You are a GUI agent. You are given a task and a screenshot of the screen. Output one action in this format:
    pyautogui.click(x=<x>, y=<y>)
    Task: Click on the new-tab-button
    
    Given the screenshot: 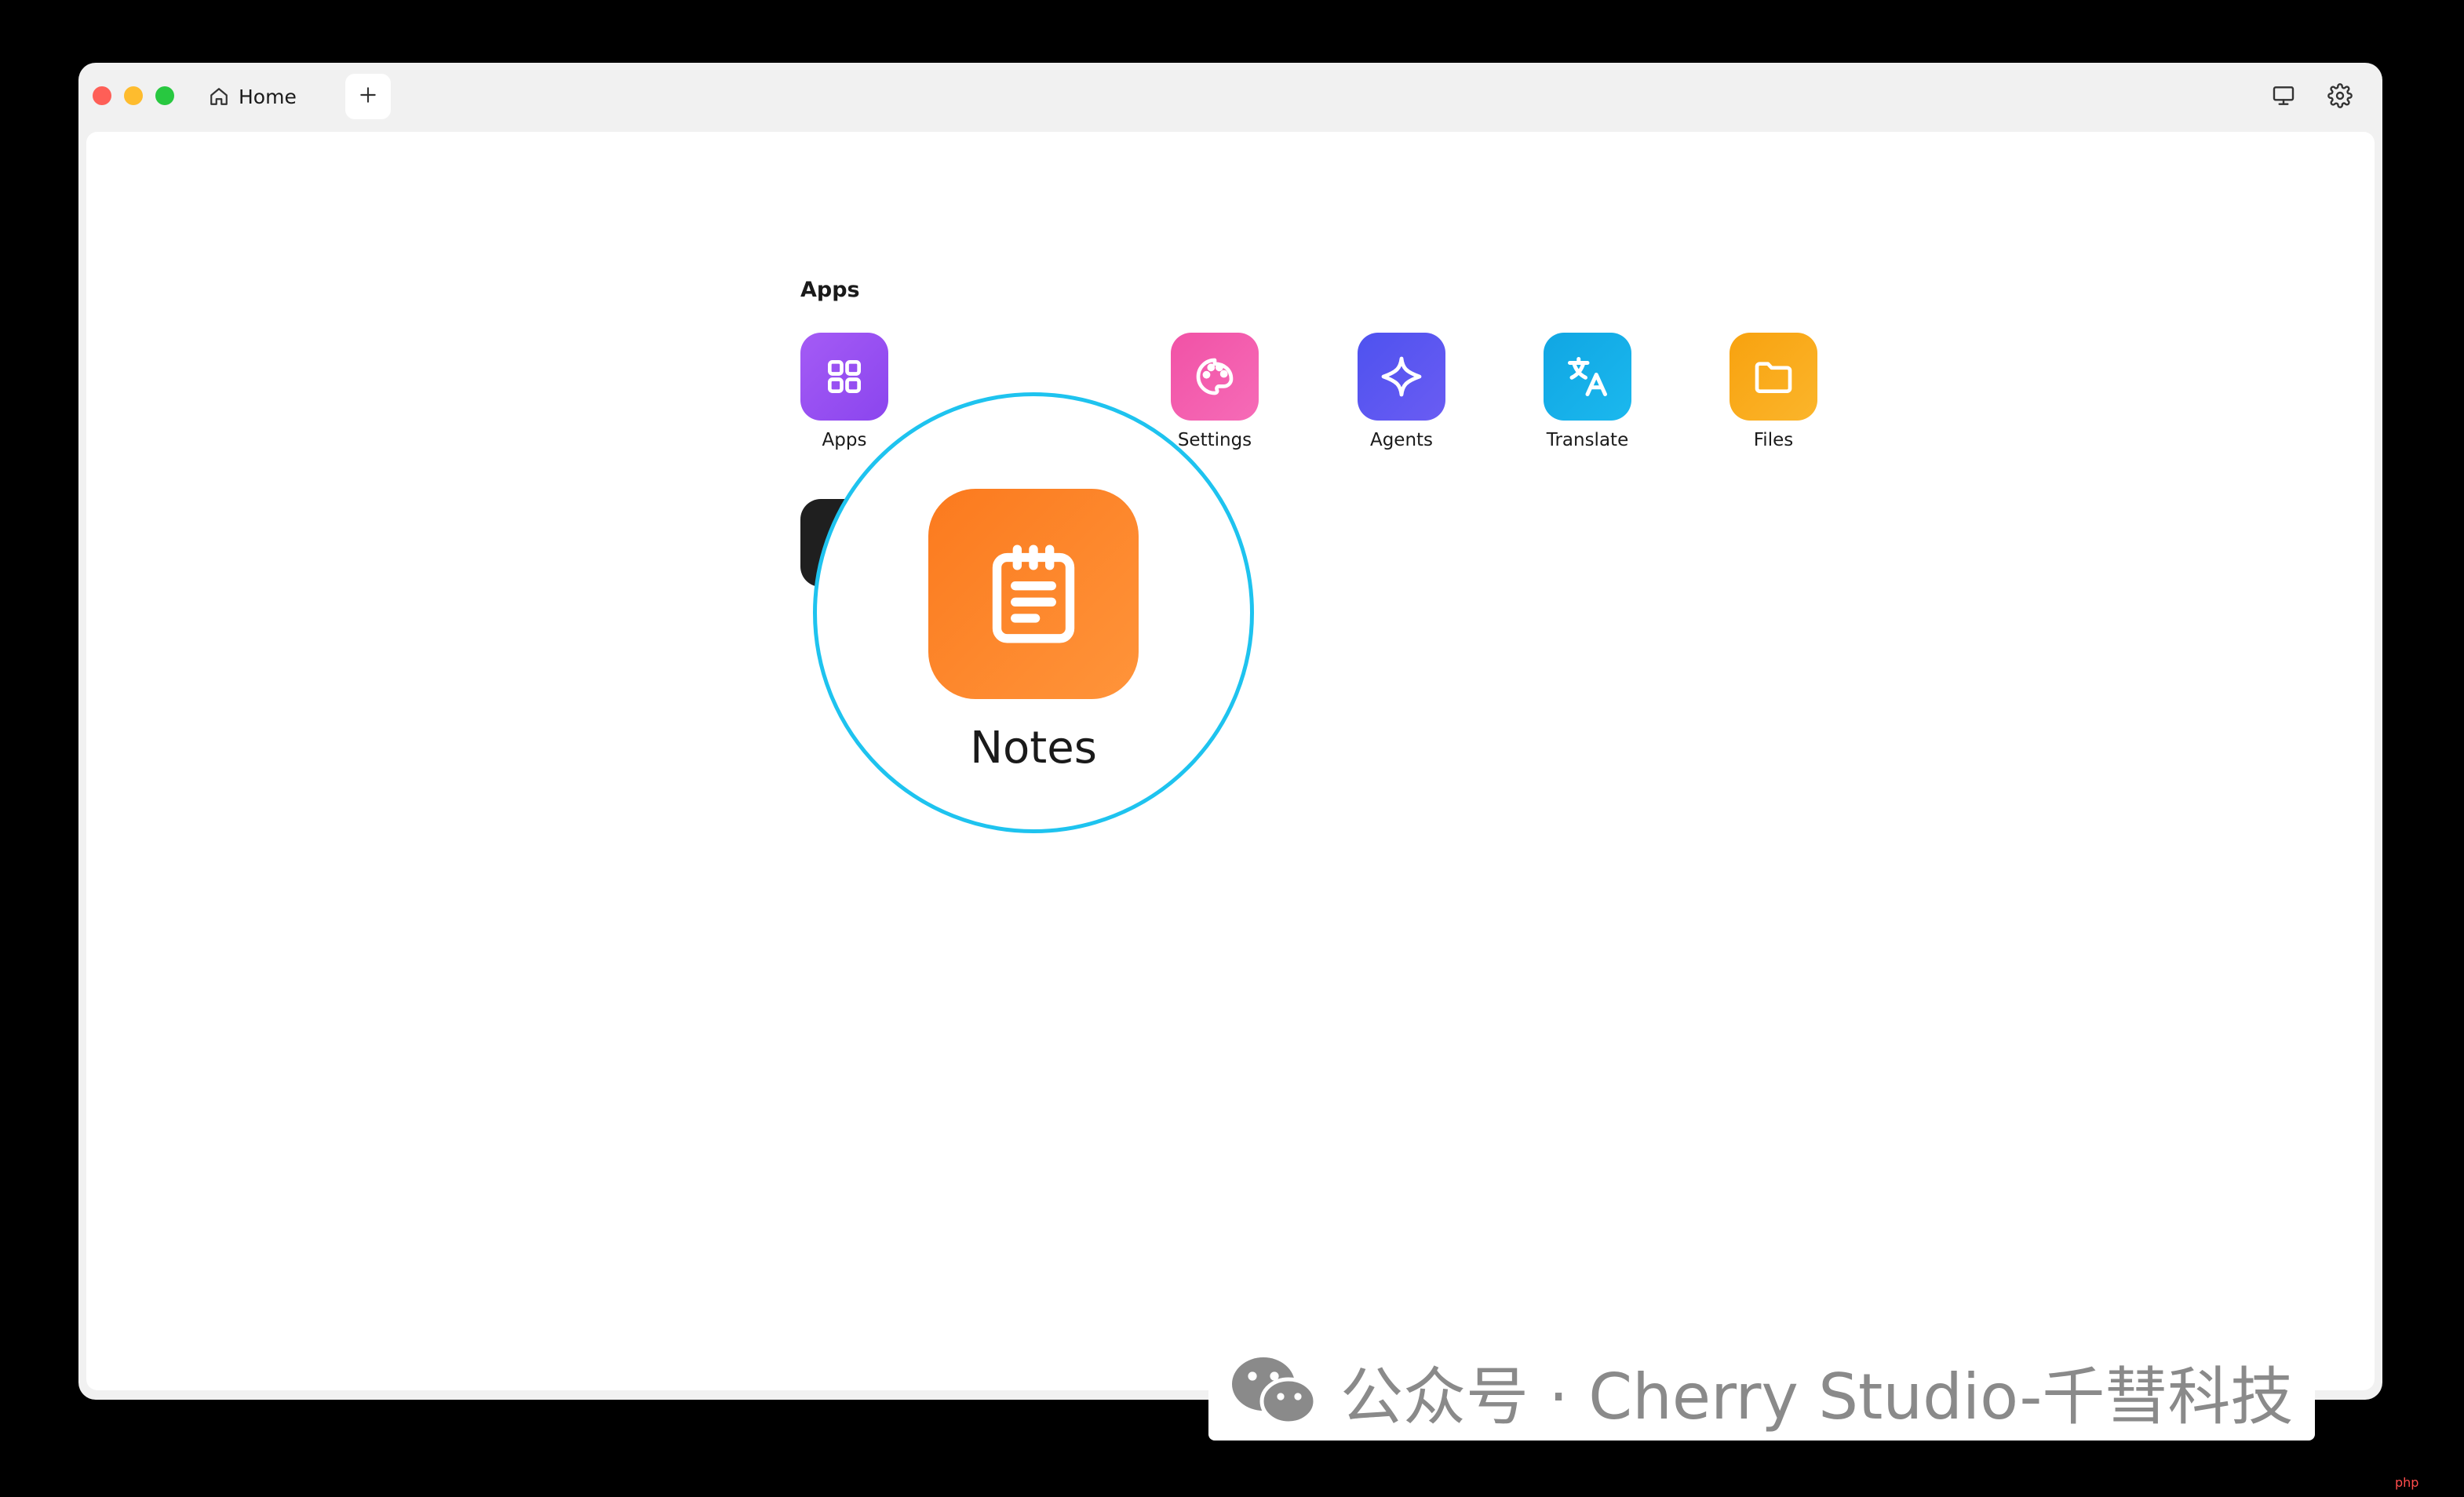 What is the action you would take?
    pyautogui.click(x=368, y=96)
    